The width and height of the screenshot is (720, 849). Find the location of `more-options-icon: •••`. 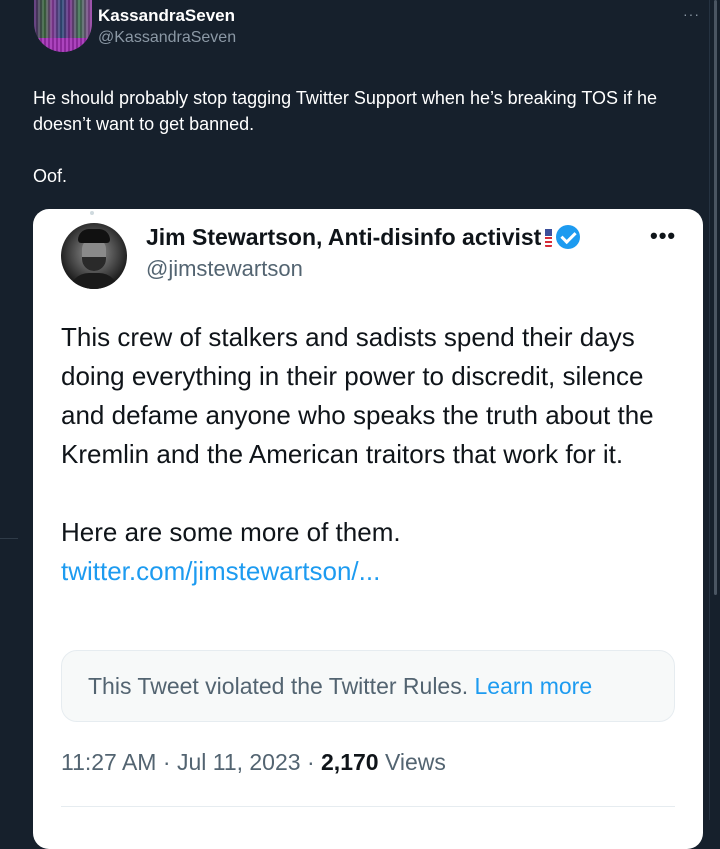

more-options-icon: ••• is located at coordinates (663, 236).